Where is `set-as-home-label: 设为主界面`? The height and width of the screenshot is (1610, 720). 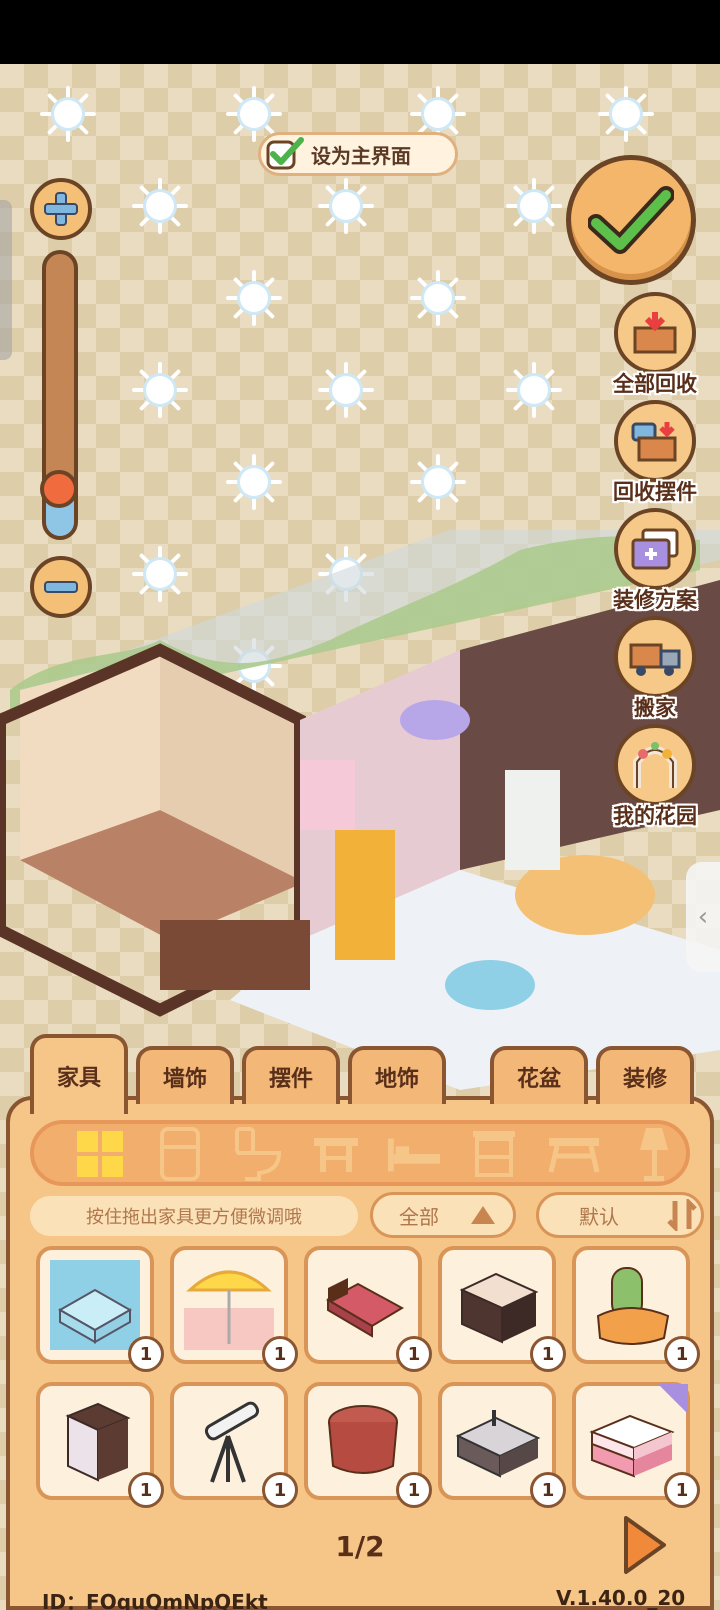
set-as-home-label: 设为主界面 is located at coordinates (361, 155).